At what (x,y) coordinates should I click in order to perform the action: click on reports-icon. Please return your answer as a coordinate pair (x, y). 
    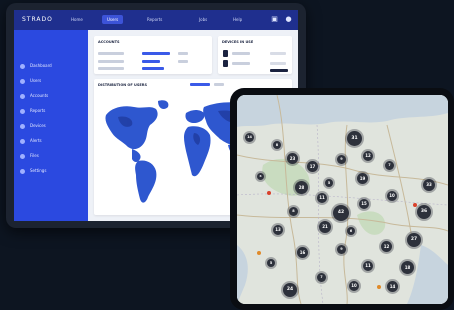
    Looking at the image, I should click on (22, 111).